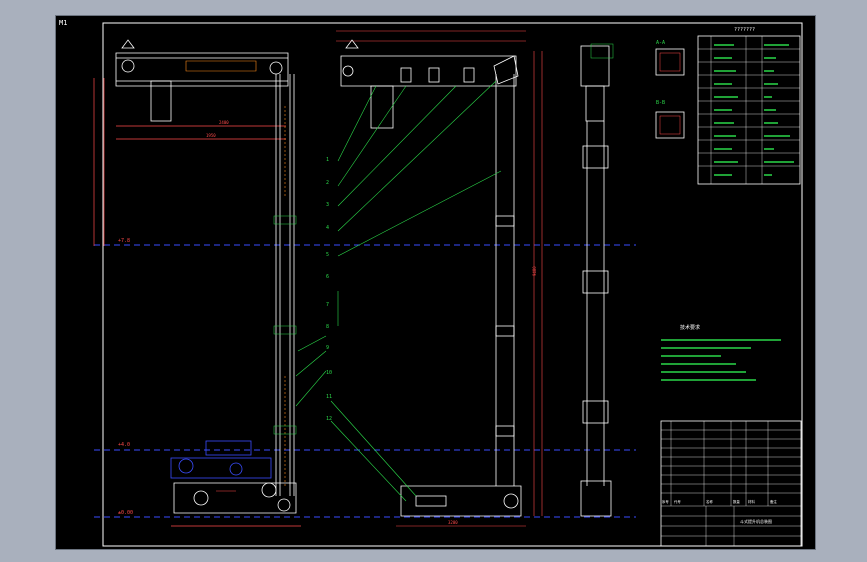 The height and width of the screenshot is (562, 867). I want to click on callout-8: 8, so click(327, 327).